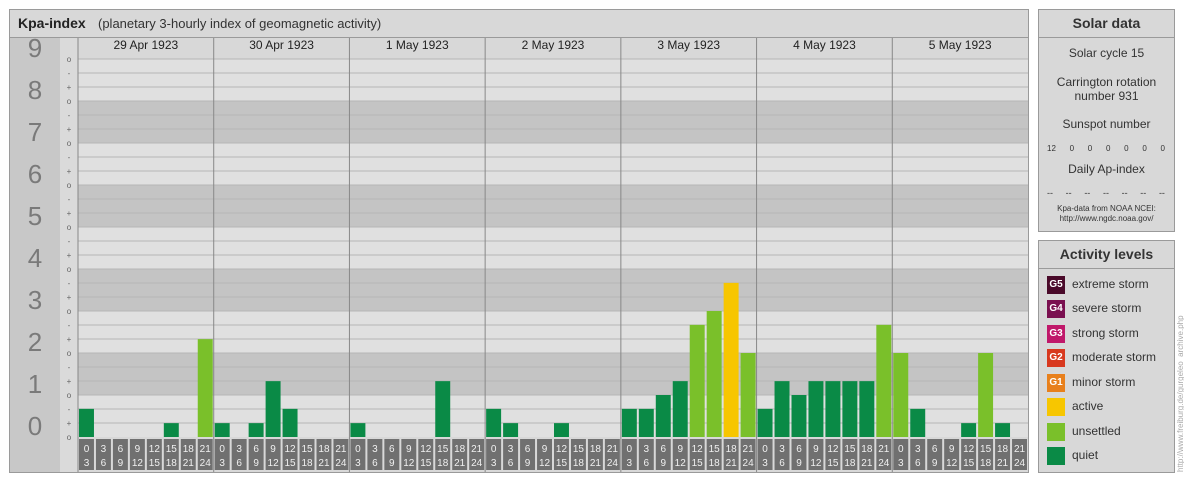 The height and width of the screenshot is (480, 1184). I want to click on legend-label: active, so click(1088, 406).